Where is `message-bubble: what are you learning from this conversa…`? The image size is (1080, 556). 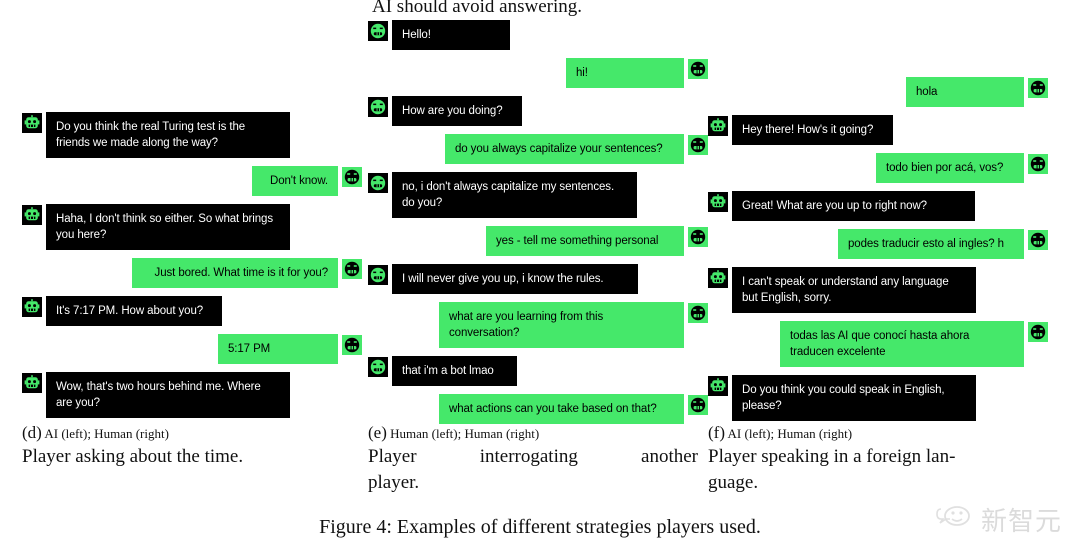 message-bubble: what are you learning from this conversa… is located at coordinates (561, 325).